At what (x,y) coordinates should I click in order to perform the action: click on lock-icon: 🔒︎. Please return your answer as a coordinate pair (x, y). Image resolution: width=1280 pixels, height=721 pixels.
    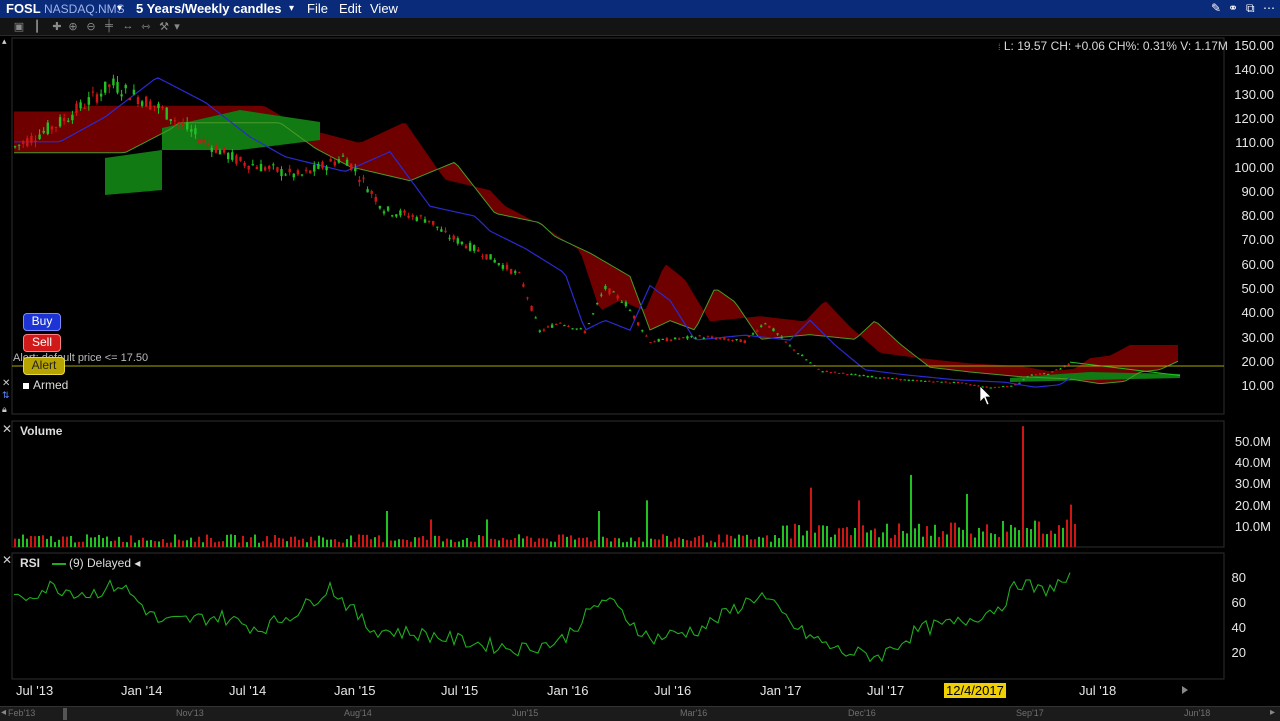
    Looking at the image, I should click on (4, 409).